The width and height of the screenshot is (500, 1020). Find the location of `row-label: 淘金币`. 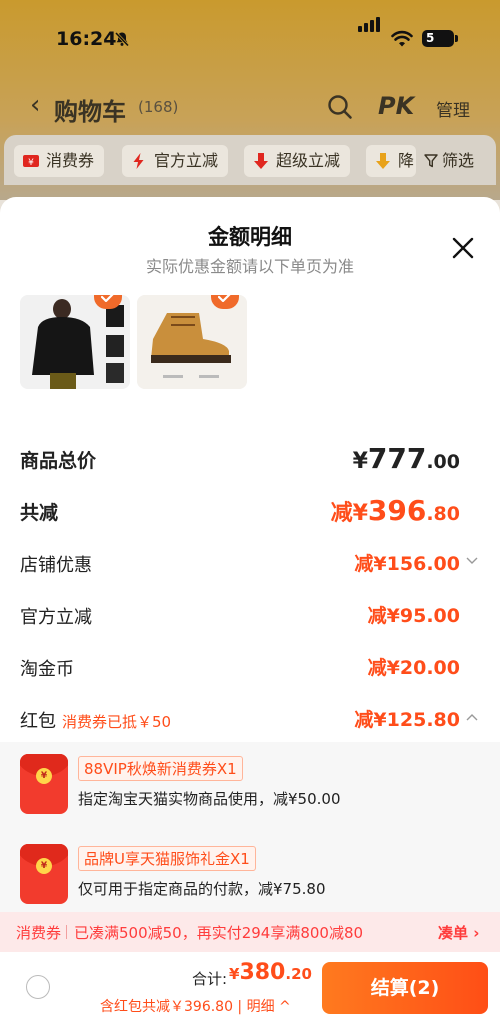

row-label: 淘金币 is located at coordinates (47, 669).